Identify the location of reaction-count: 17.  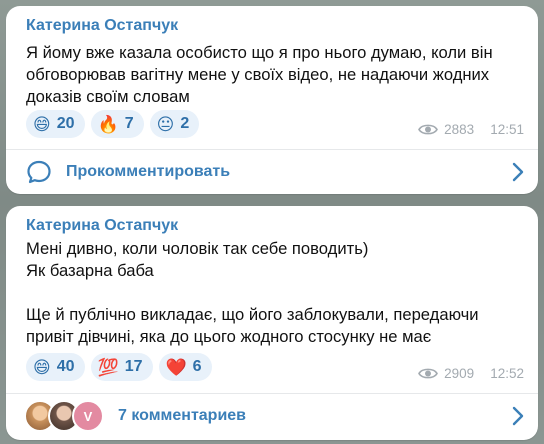
(133, 366).